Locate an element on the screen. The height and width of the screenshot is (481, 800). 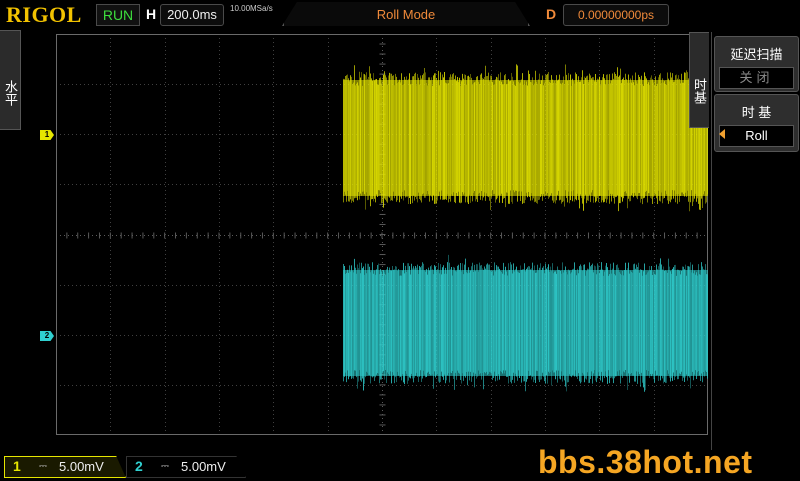
ch2-scale: 5.00mV is located at coordinates (203, 466).